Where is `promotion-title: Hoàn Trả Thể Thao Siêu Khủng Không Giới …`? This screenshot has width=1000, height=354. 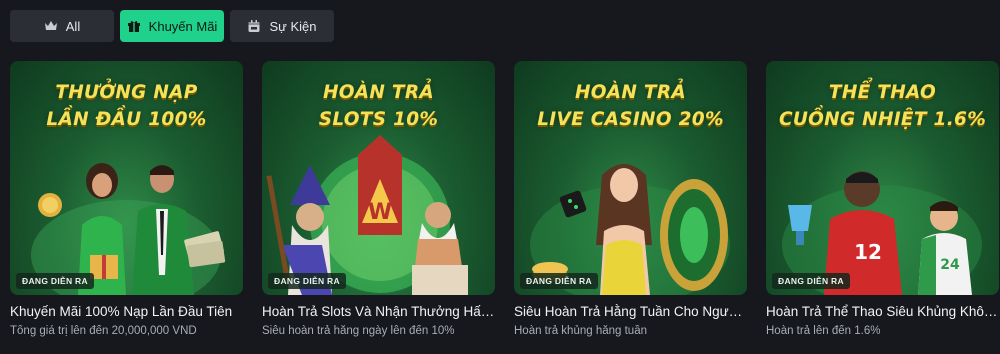 promotion-title: Hoàn Trả Thể Thao Siêu Khủng Không Giới … is located at coordinates (882, 311).